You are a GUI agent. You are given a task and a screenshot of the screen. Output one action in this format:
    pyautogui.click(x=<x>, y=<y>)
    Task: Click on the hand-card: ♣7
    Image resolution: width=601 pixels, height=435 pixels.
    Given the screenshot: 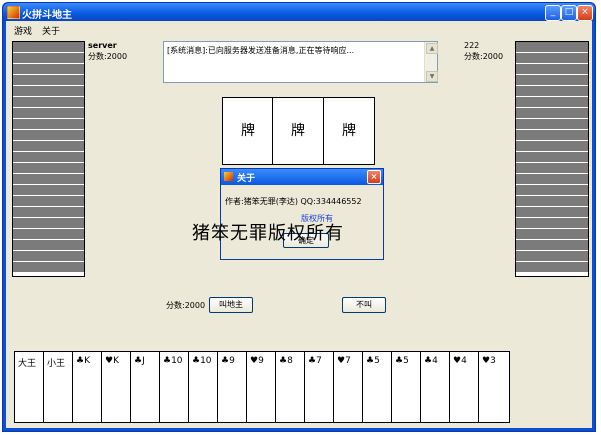 What is the action you would take?
    pyautogui.click(x=320, y=387)
    